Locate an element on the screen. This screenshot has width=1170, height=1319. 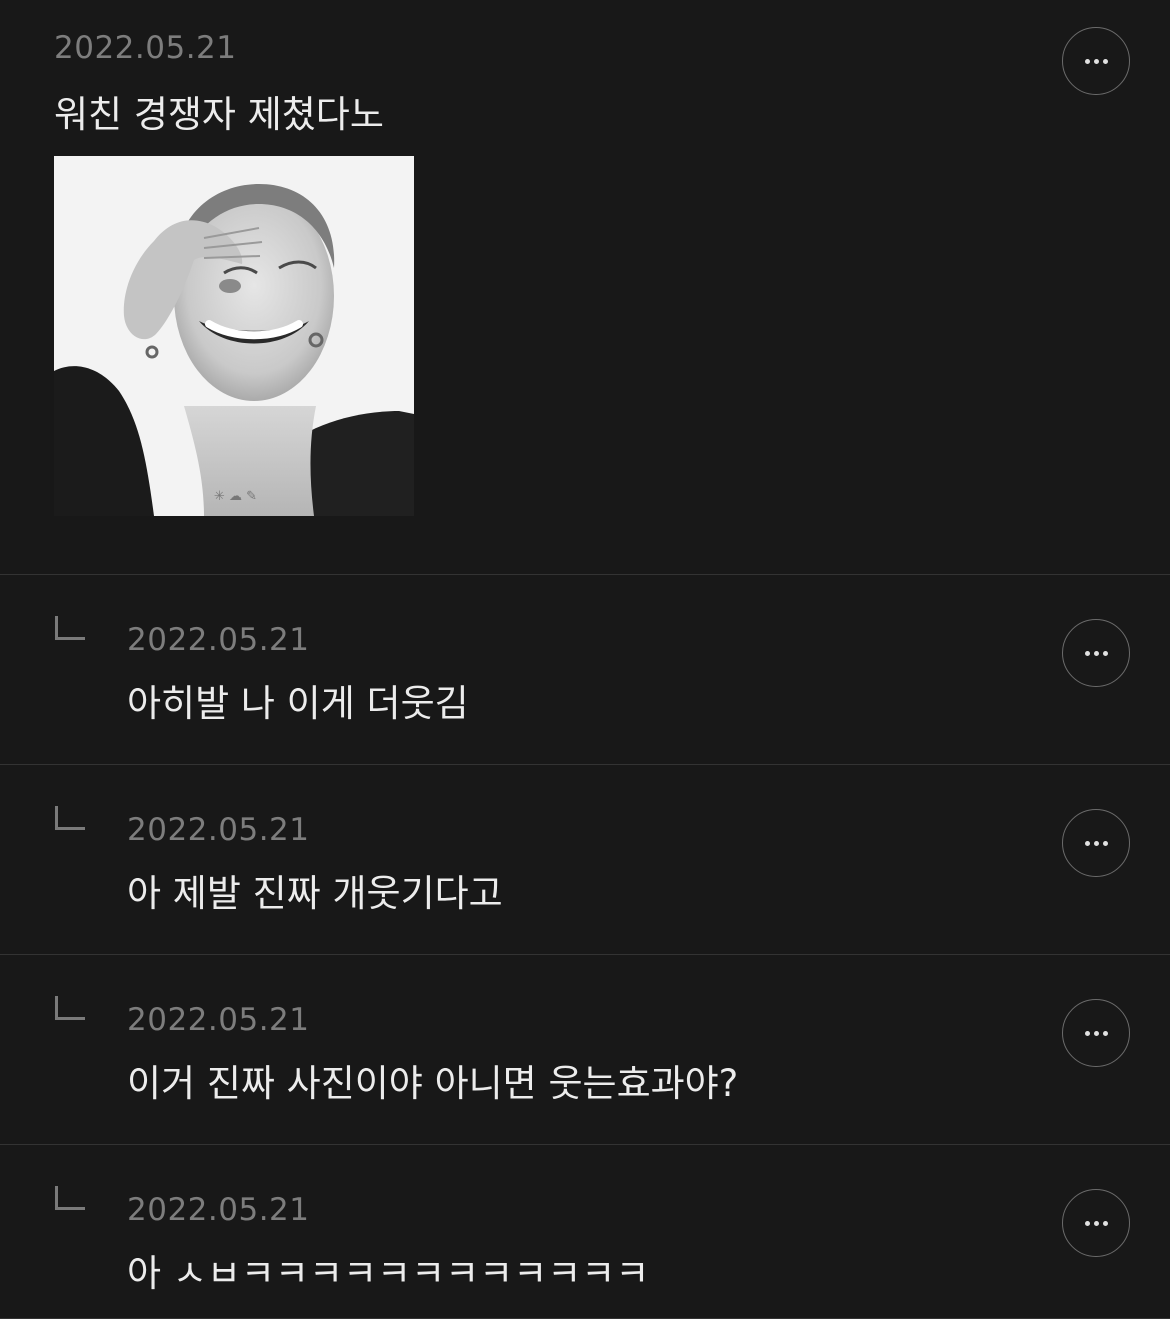
post-date: 2022.05.21 is located at coordinates (145, 48).